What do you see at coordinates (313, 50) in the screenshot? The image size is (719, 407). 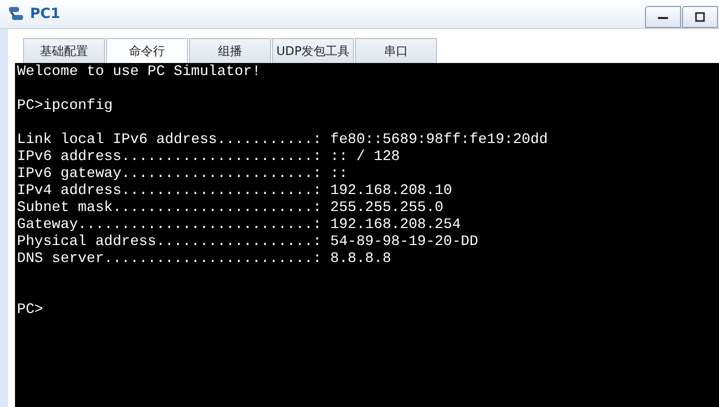 I see `tab: UDP发包工具` at bounding box center [313, 50].